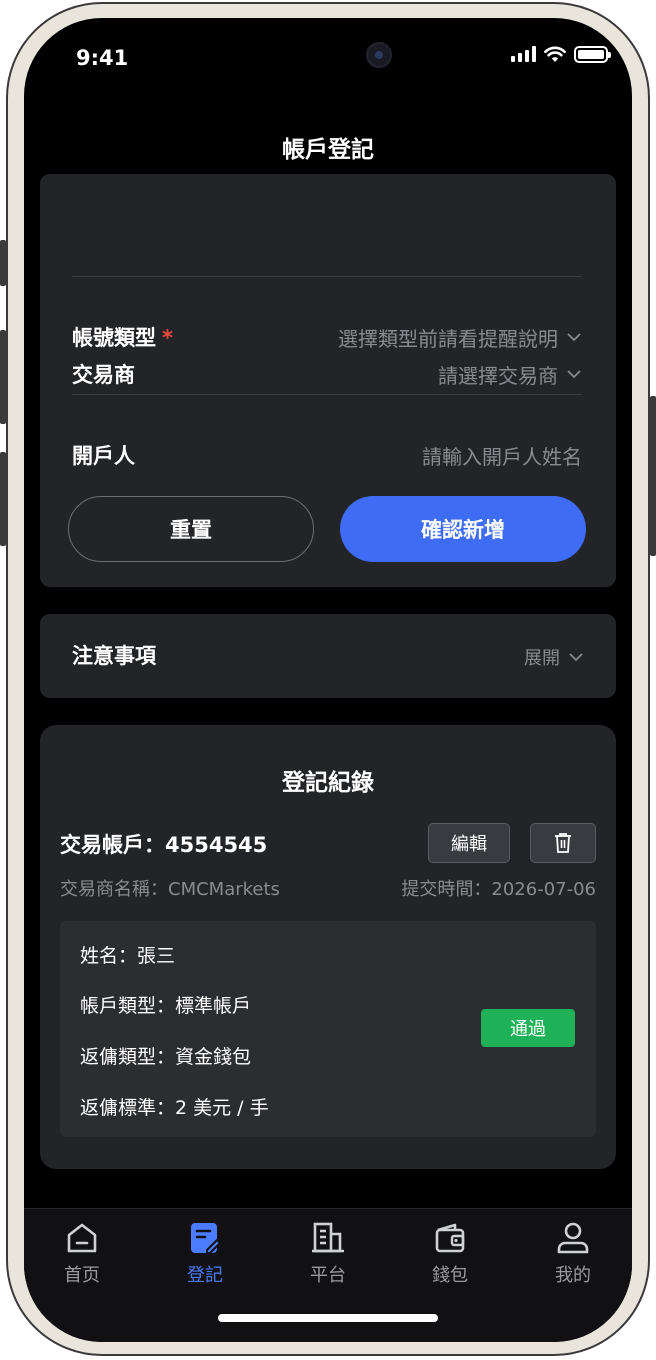 This screenshot has width=656, height=1360. I want to click on tab-label: 錢包, so click(450, 1275).